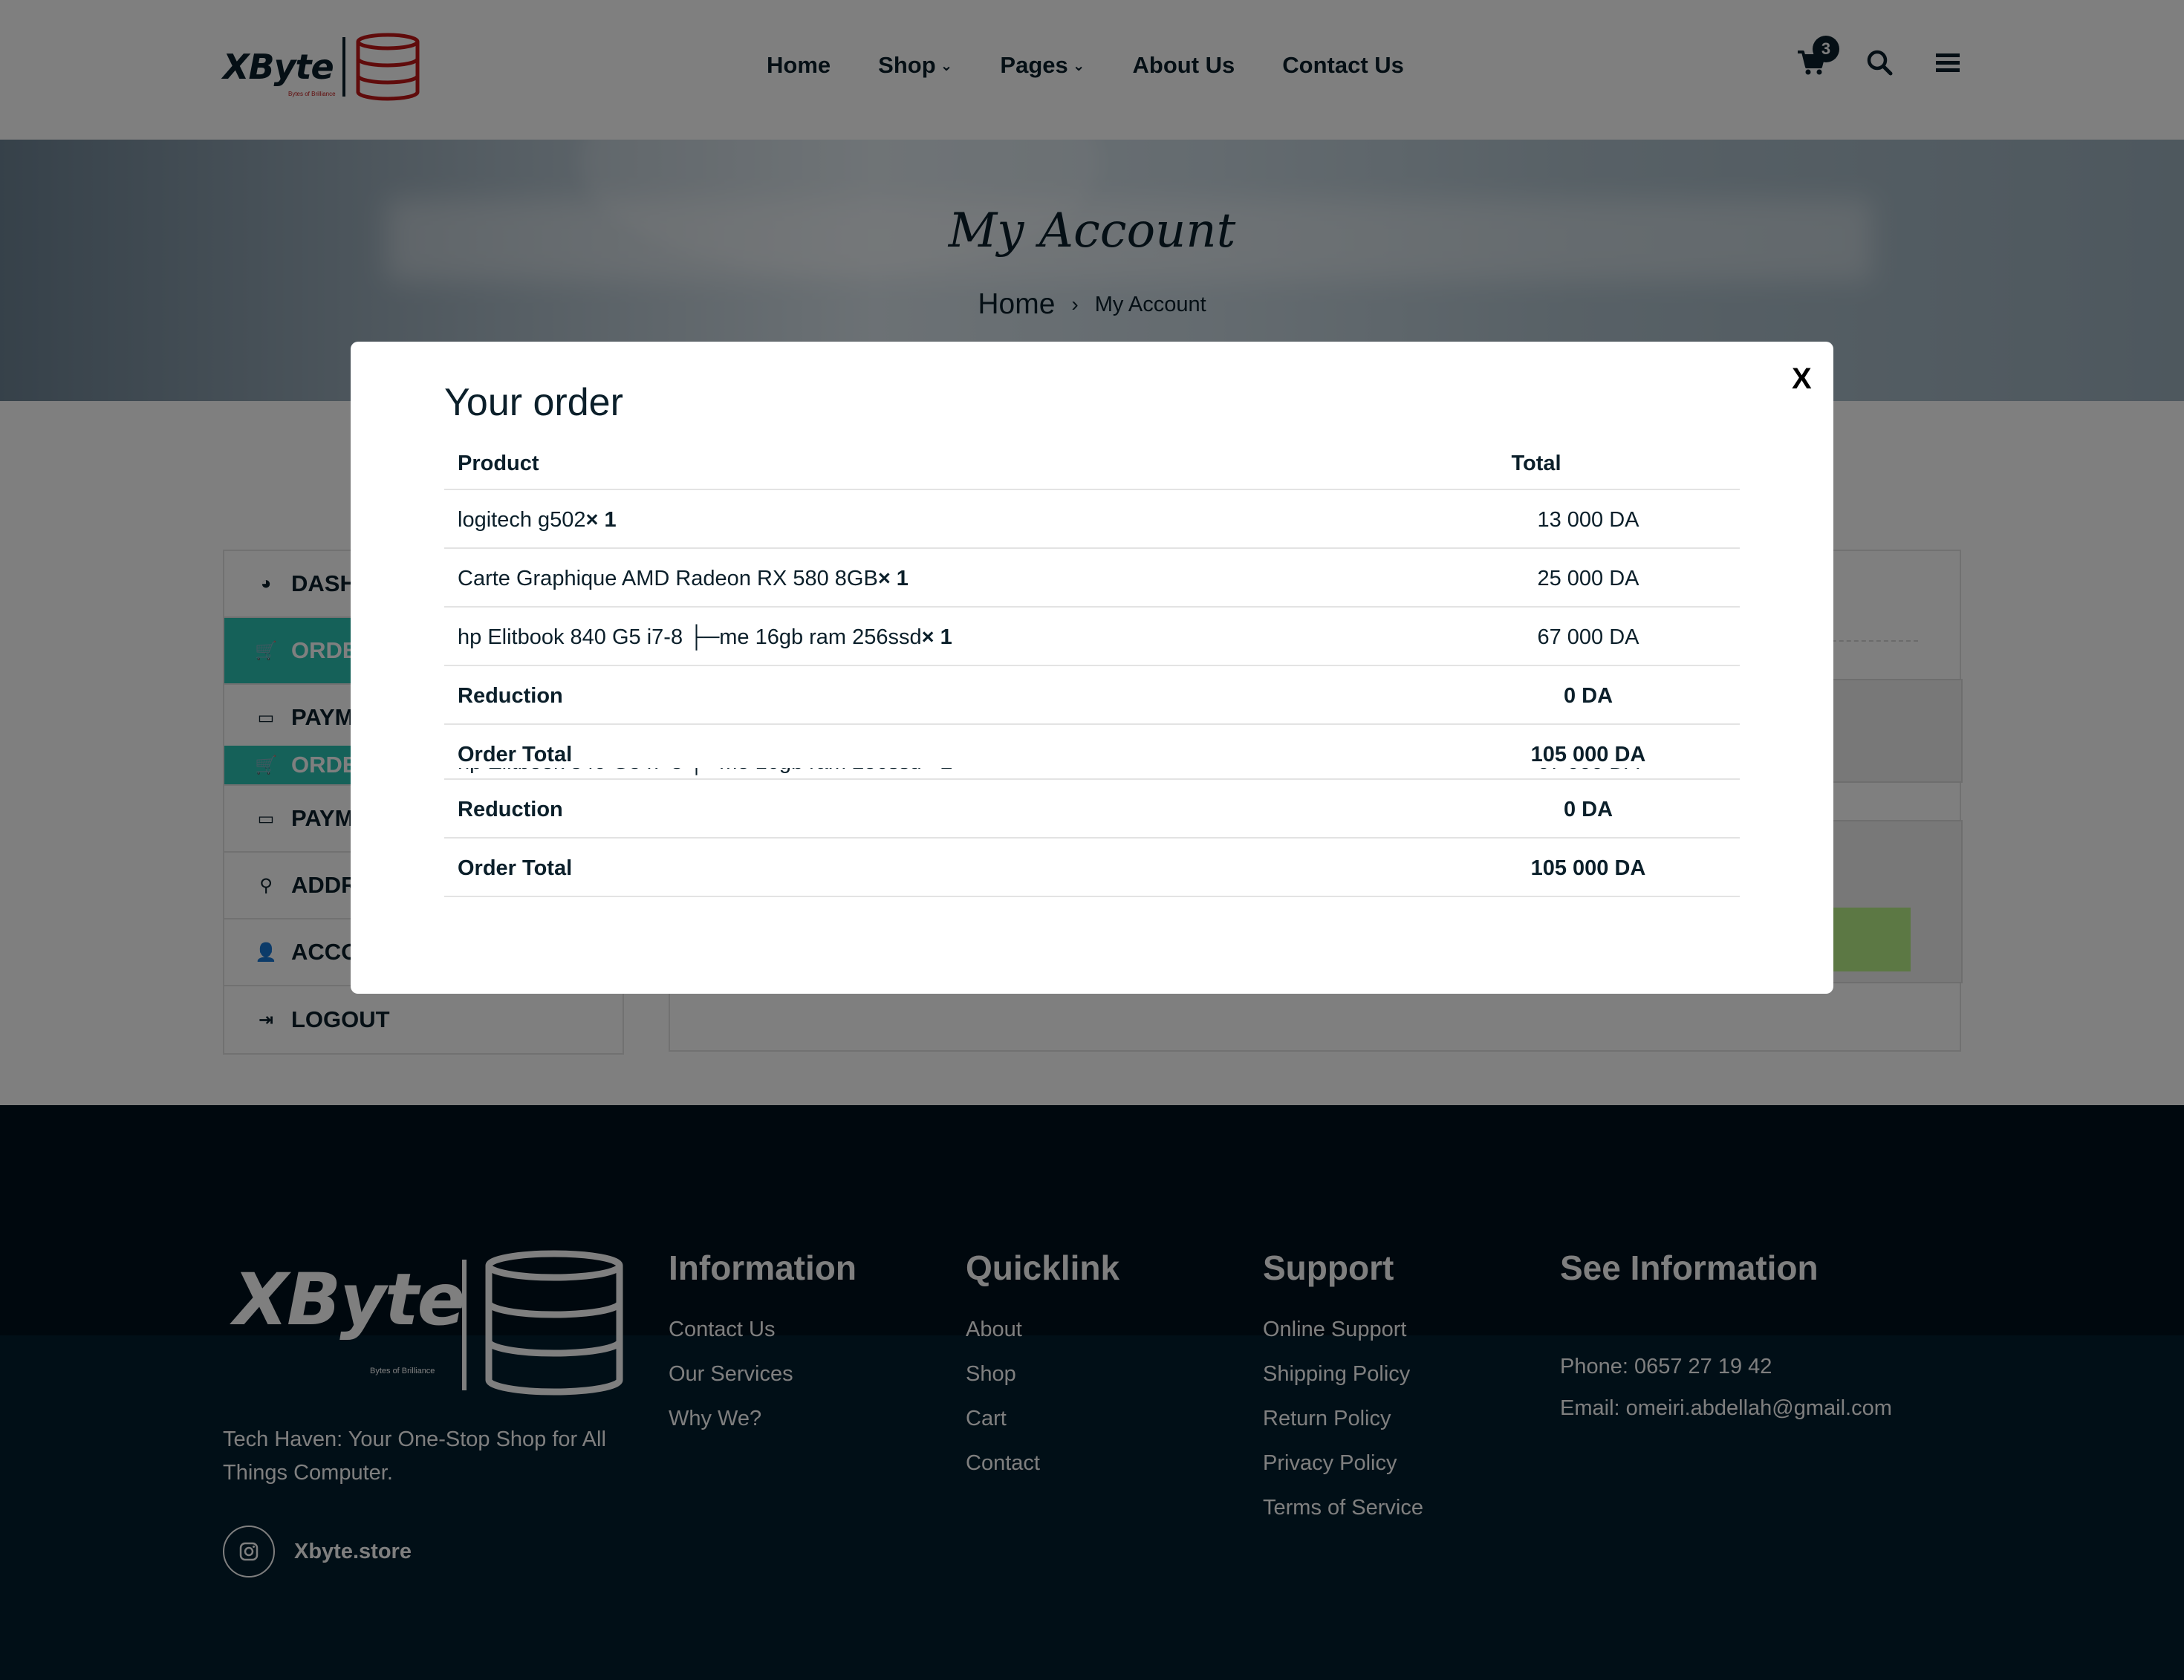 Image resolution: width=2184 pixels, height=1680 pixels. What do you see at coordinates (1092, 460) in the screenshot?
I see `table-header-row: Product Total` at bounding box center [1092, 460].